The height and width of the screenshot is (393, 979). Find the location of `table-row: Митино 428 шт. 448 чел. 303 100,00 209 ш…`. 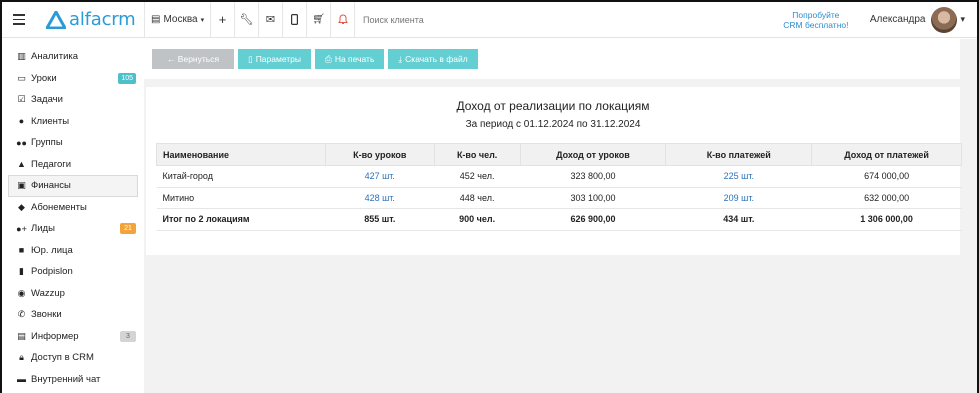

table-row: Митино 428 шт. 448 чел. 303 100,00 209 ш… is located at coordinates (559, 198).